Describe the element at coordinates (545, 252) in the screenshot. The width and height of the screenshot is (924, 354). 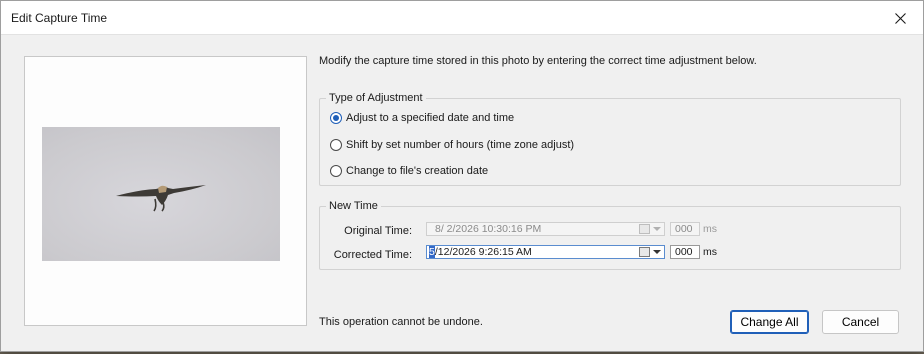
I see `corrected-time-picker: 5 /12/2026 9:26:15 AM` at that location.